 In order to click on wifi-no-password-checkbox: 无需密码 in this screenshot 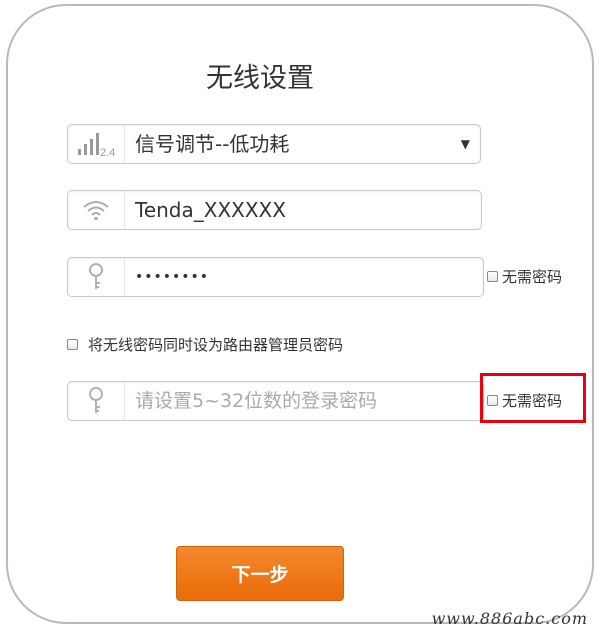, I will do `click(524, 276)`.